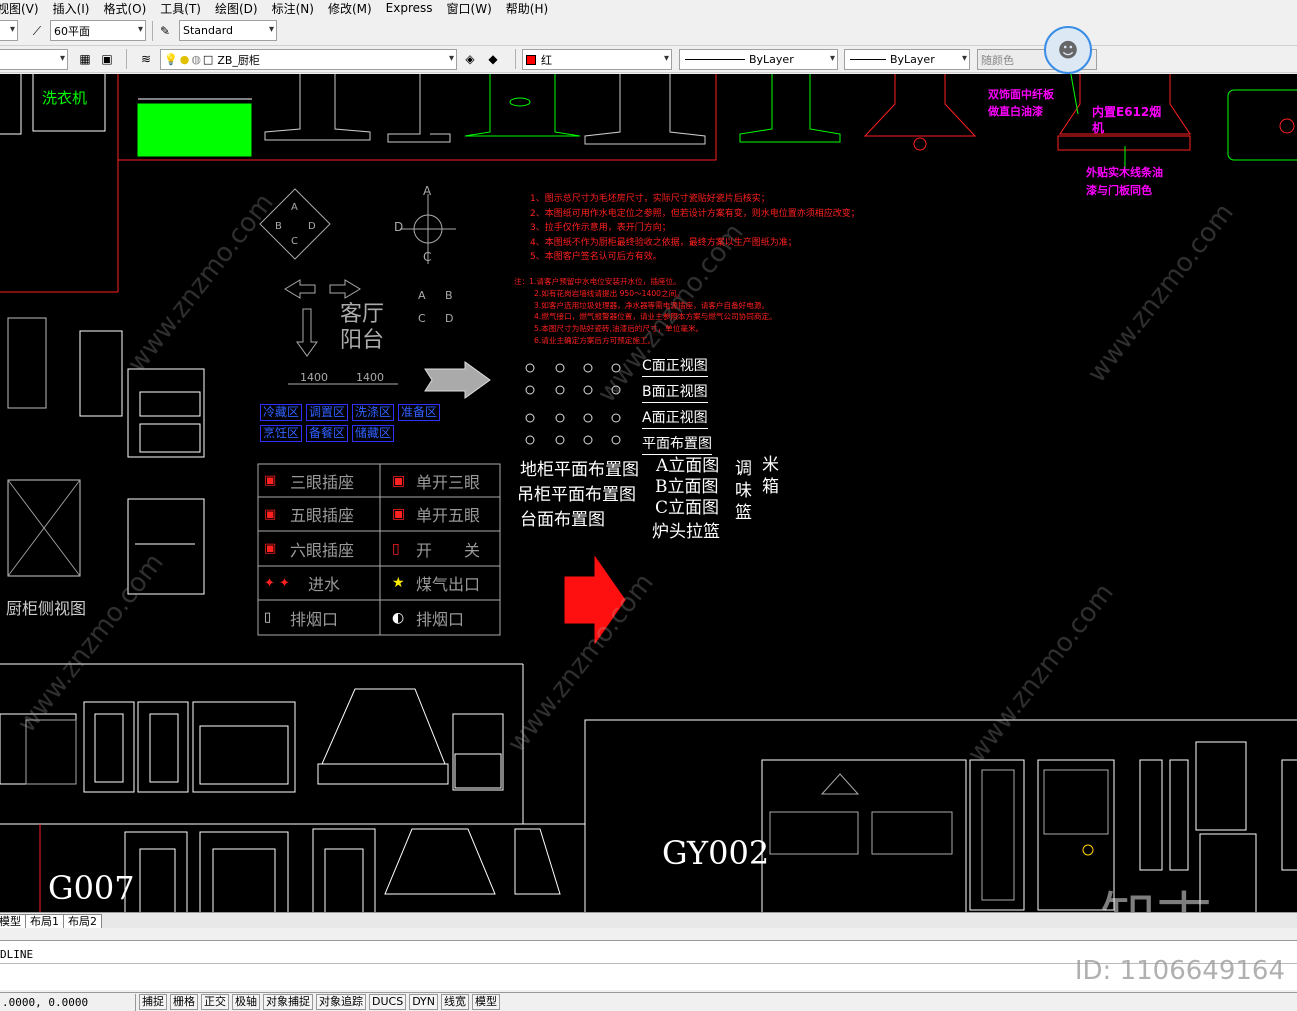 This screenshot has height=1011, width=1297. Describe the element at coordinates (246, 1002) in the screenshot. I see `status-toggle-3: 极轴` at that location.